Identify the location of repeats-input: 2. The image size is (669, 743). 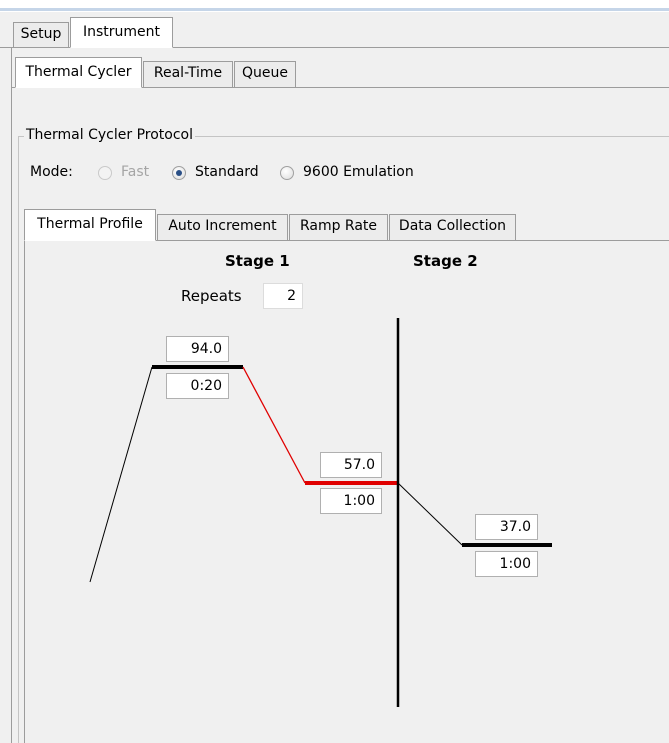
(283, 296).